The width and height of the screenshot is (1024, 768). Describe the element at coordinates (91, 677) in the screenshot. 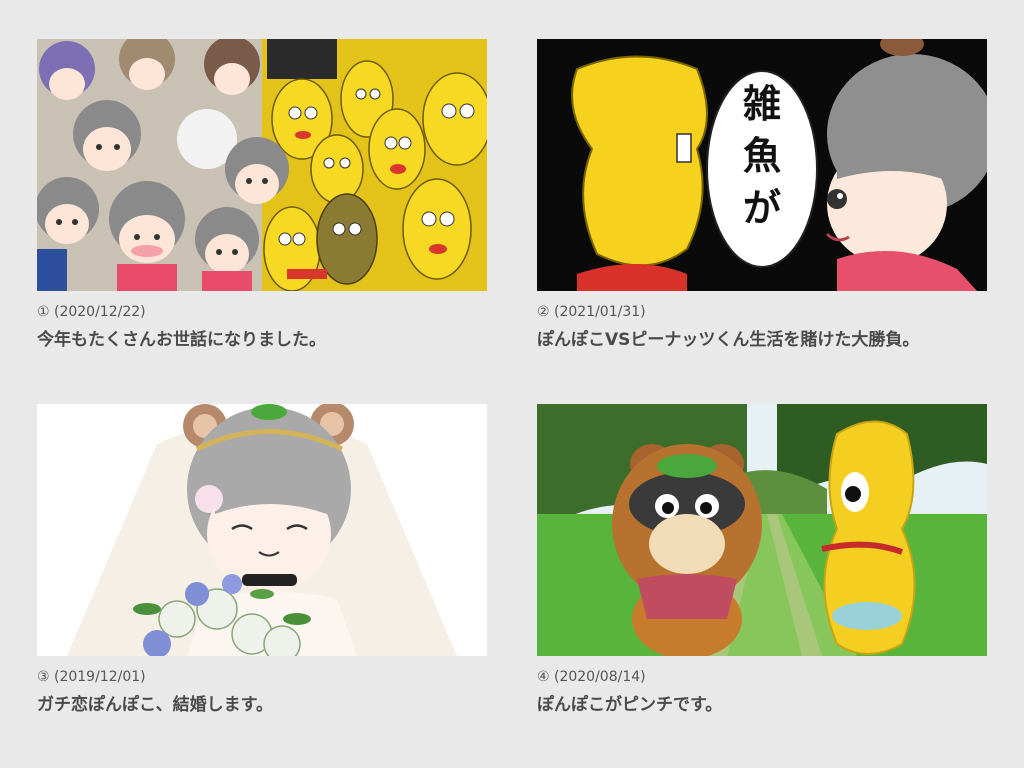

I see `video-date: ③ (2019/12/01)` at that location.